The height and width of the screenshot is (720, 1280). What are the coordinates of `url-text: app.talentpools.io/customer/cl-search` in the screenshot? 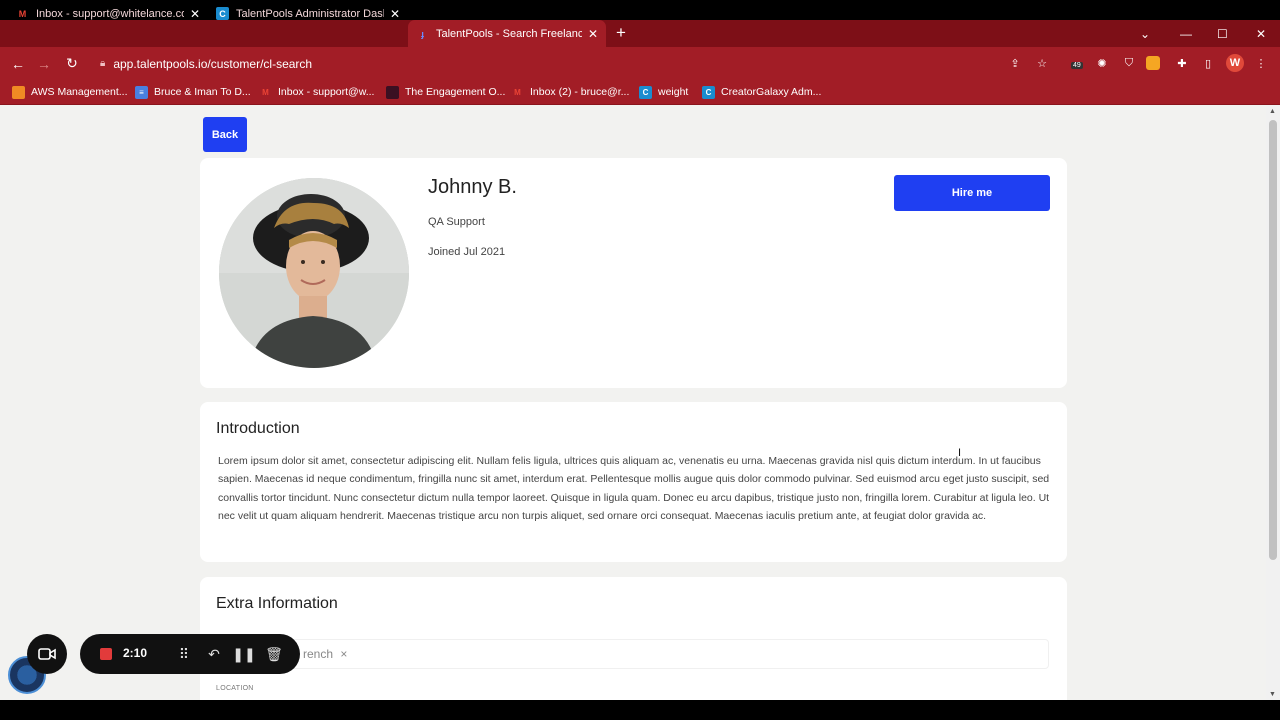 It's located at (213, 63).